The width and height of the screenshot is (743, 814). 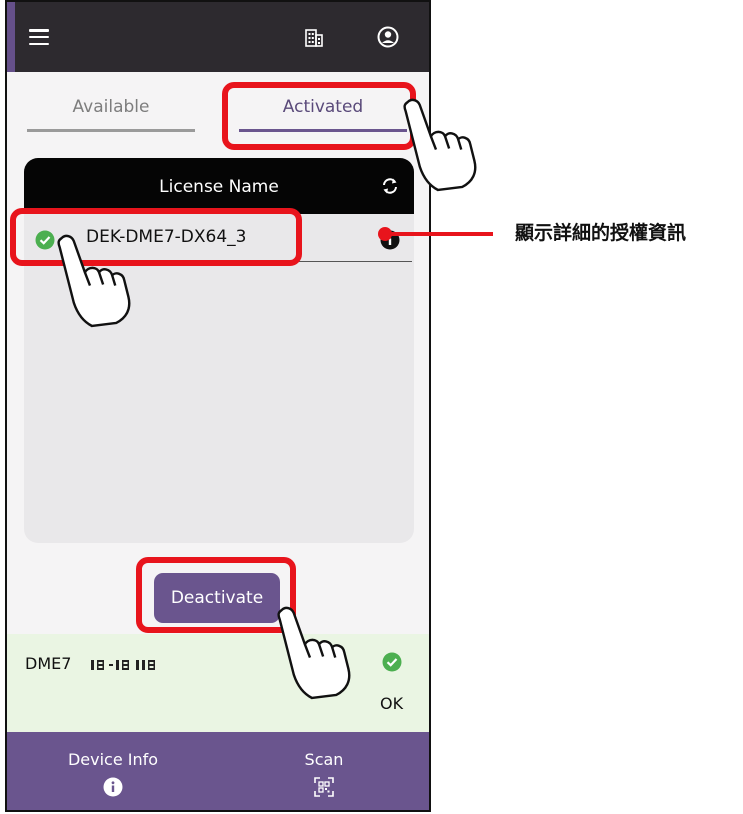 I want to click on tab-available-label: Available, so click(x=111, y=107).